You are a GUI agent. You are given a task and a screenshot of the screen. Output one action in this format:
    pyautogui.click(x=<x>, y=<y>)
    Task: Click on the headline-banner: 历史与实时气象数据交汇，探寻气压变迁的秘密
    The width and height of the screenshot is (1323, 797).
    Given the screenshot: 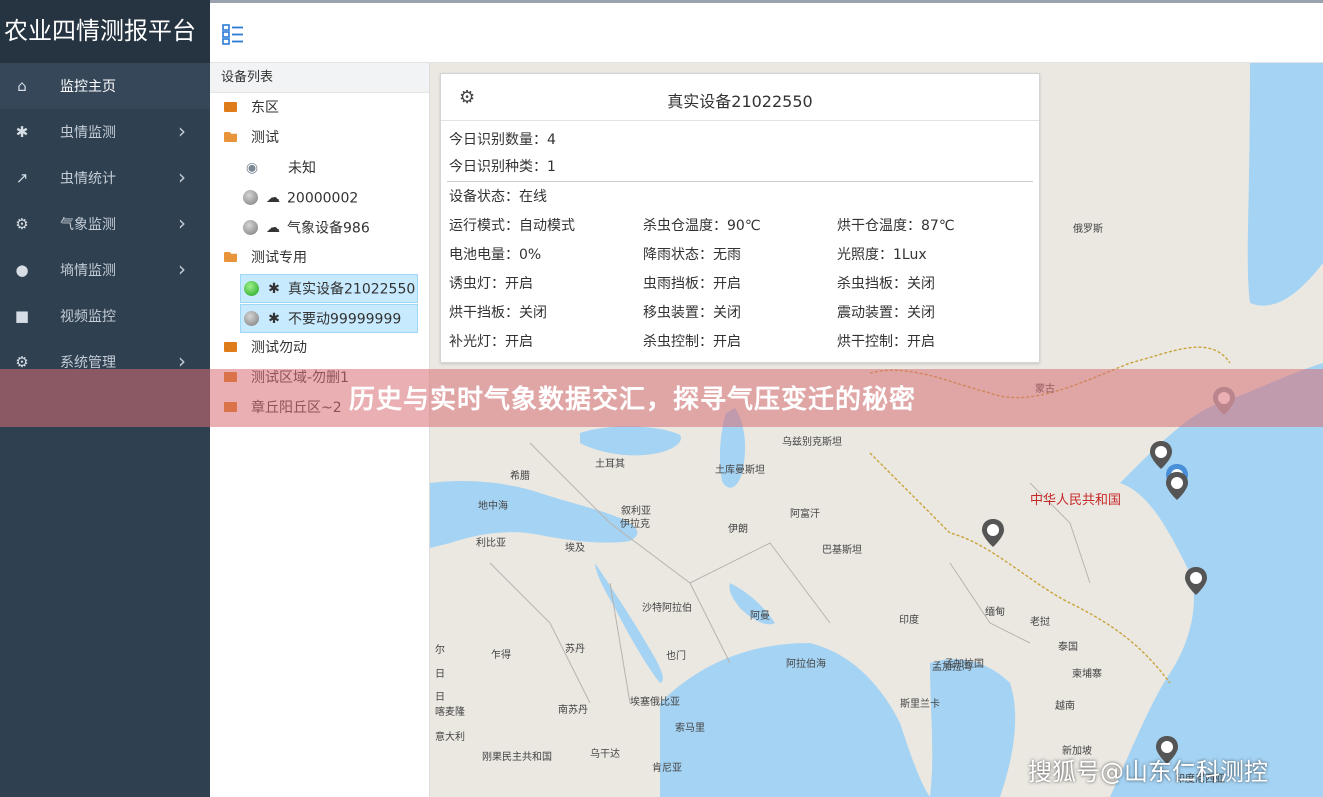 What is the action you would take?
    pyautogui.click(x=661, y=398)
    